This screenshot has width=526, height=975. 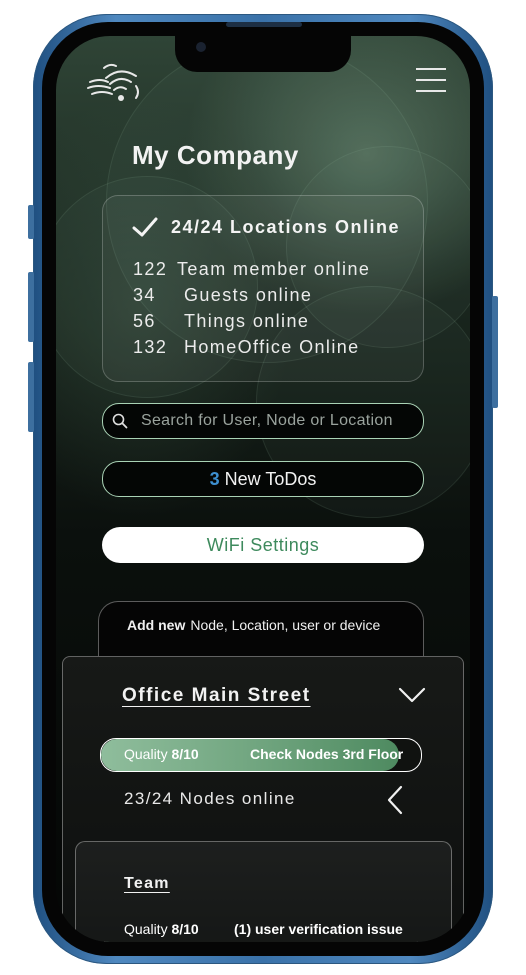 What do you see at coordinates (31, 397) in the screenshot?
I see `volume-down-button` at bounding box center [31, 397].